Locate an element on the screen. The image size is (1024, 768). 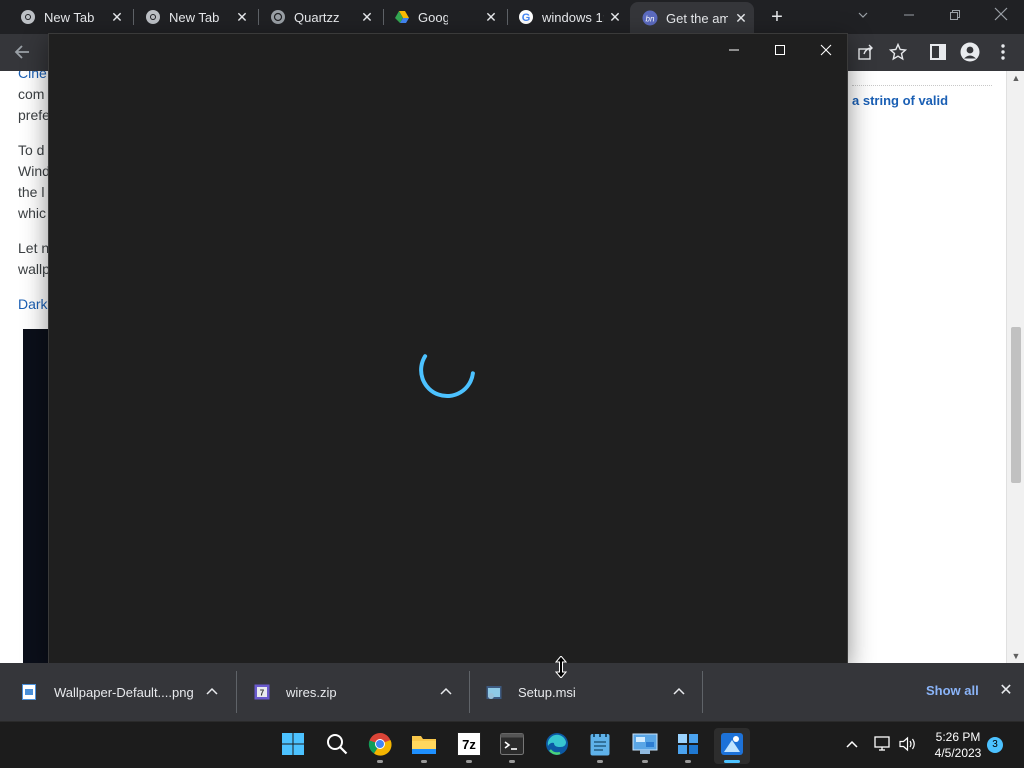
profile-avatar-icon is located at coordinates (970, 52).